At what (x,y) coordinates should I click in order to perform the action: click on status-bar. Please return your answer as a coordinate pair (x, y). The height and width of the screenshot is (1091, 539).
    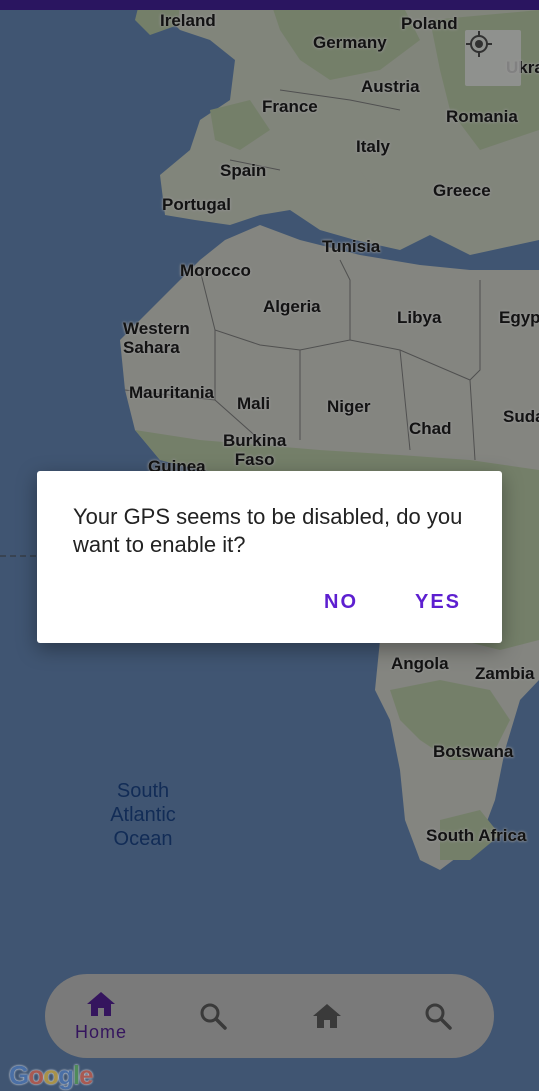
    Looking at the image, I should click on (269, 5).